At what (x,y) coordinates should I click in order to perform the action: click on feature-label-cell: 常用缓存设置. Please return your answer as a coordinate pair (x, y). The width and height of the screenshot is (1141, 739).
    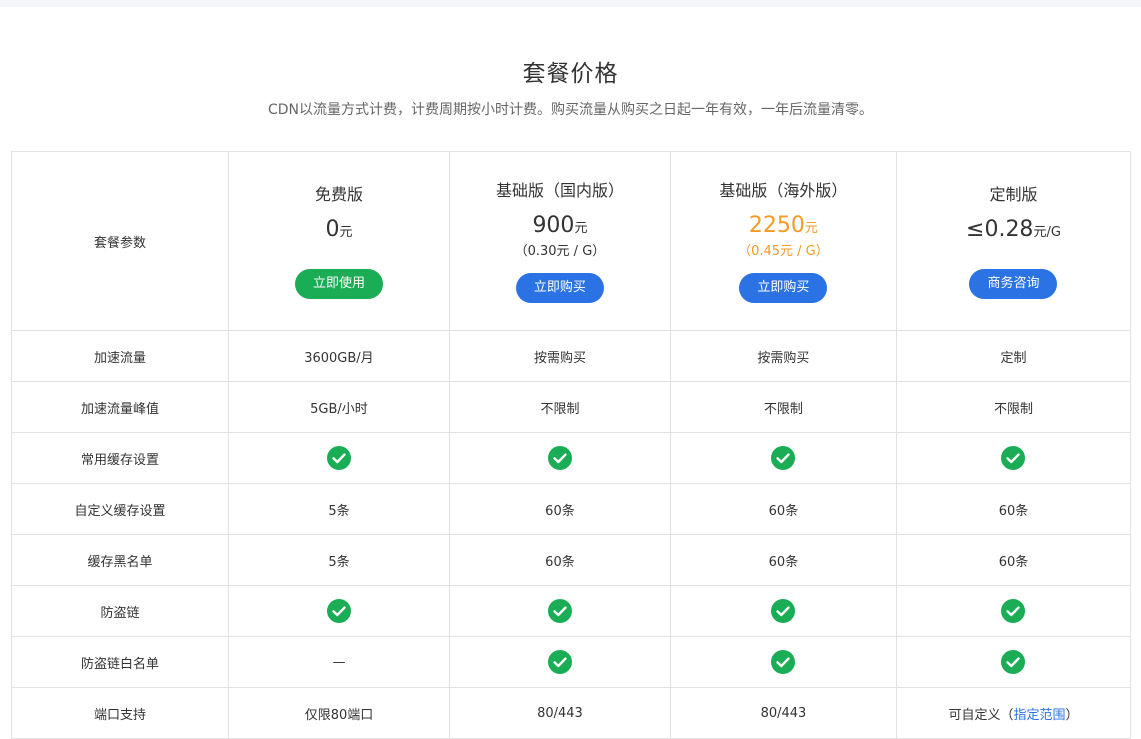
    Looking at the image, I should click on (120, 458).